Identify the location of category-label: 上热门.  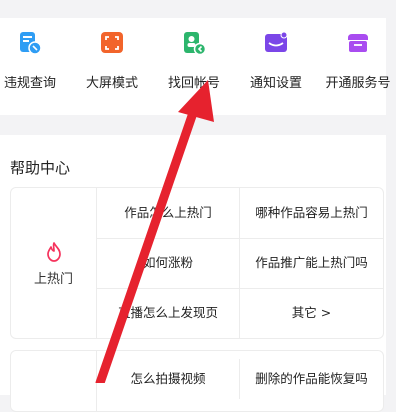
(53, 279).